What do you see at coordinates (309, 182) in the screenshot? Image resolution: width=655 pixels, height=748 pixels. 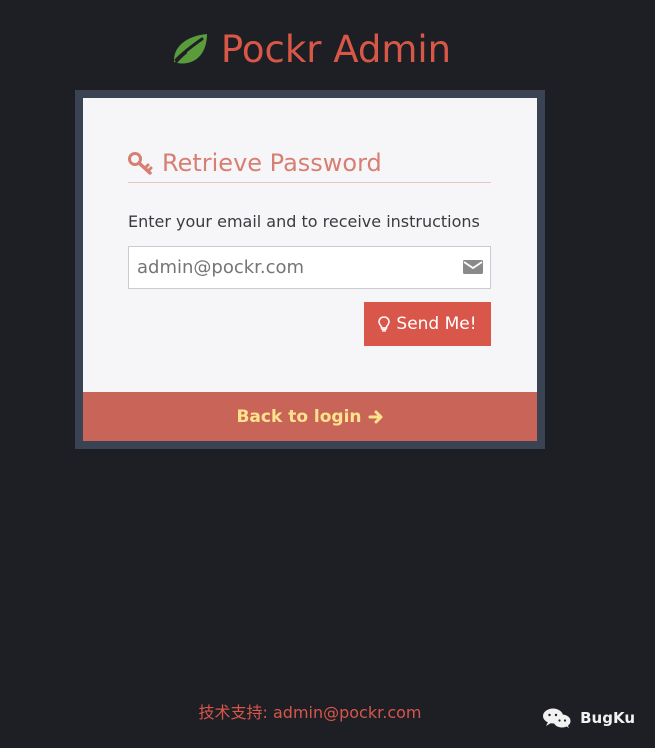 I see `title-divider` at bounding box center [309, 182].